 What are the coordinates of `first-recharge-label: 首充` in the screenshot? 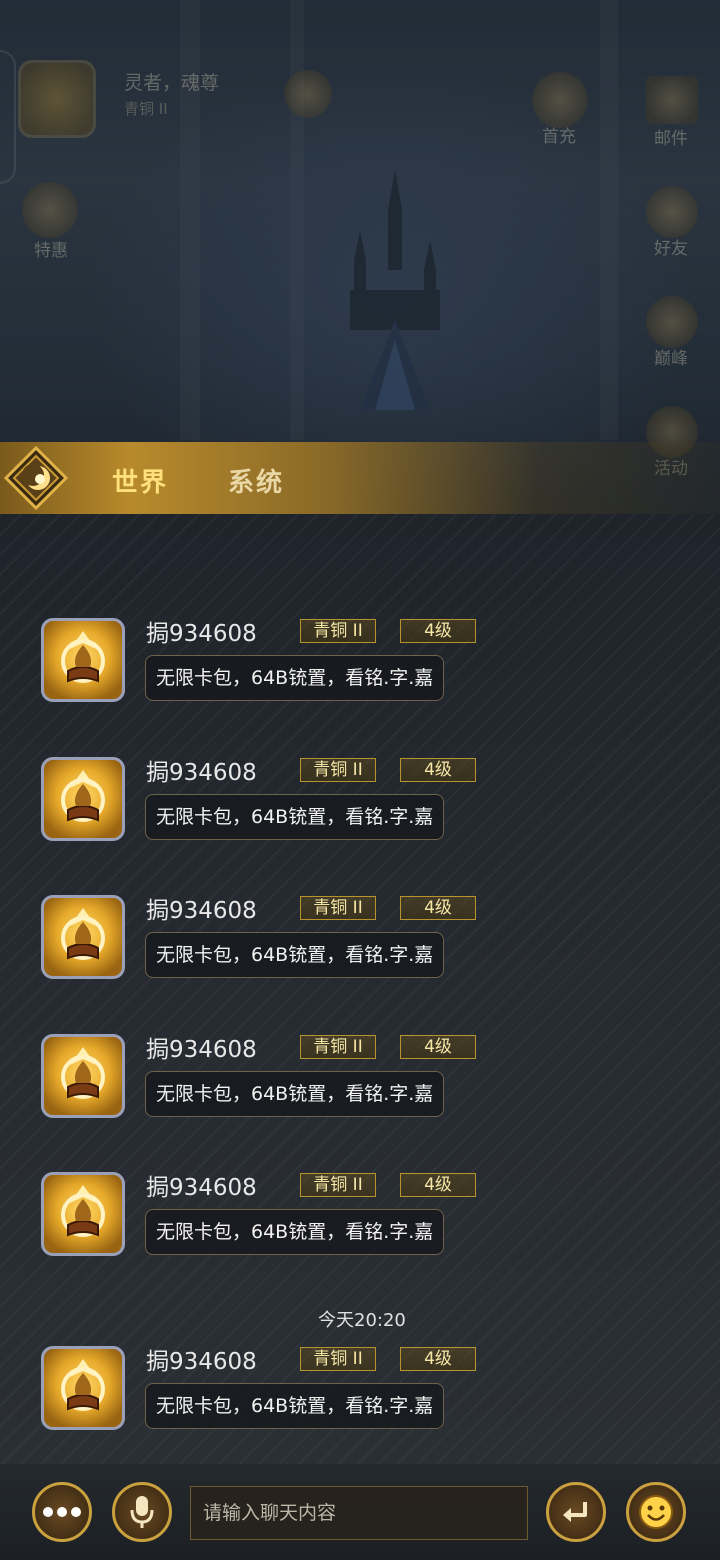 It's located at (559, 137).